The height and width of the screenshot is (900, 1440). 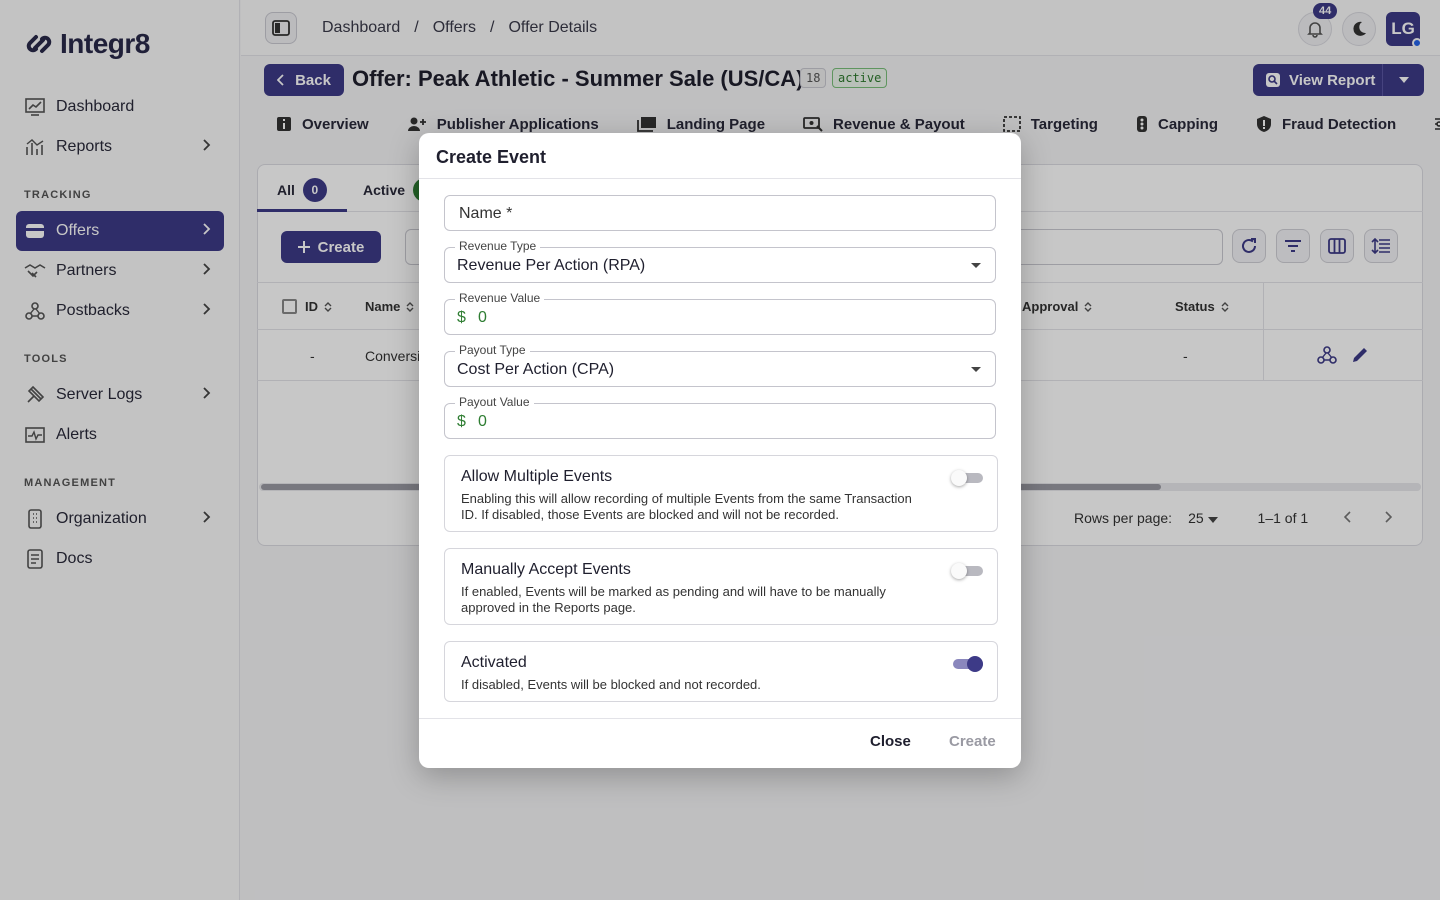 What do you see at coordinates (498, 246) in the screenshot?
I see `field-label: Revenue Type` at bounding box center [498, 246].